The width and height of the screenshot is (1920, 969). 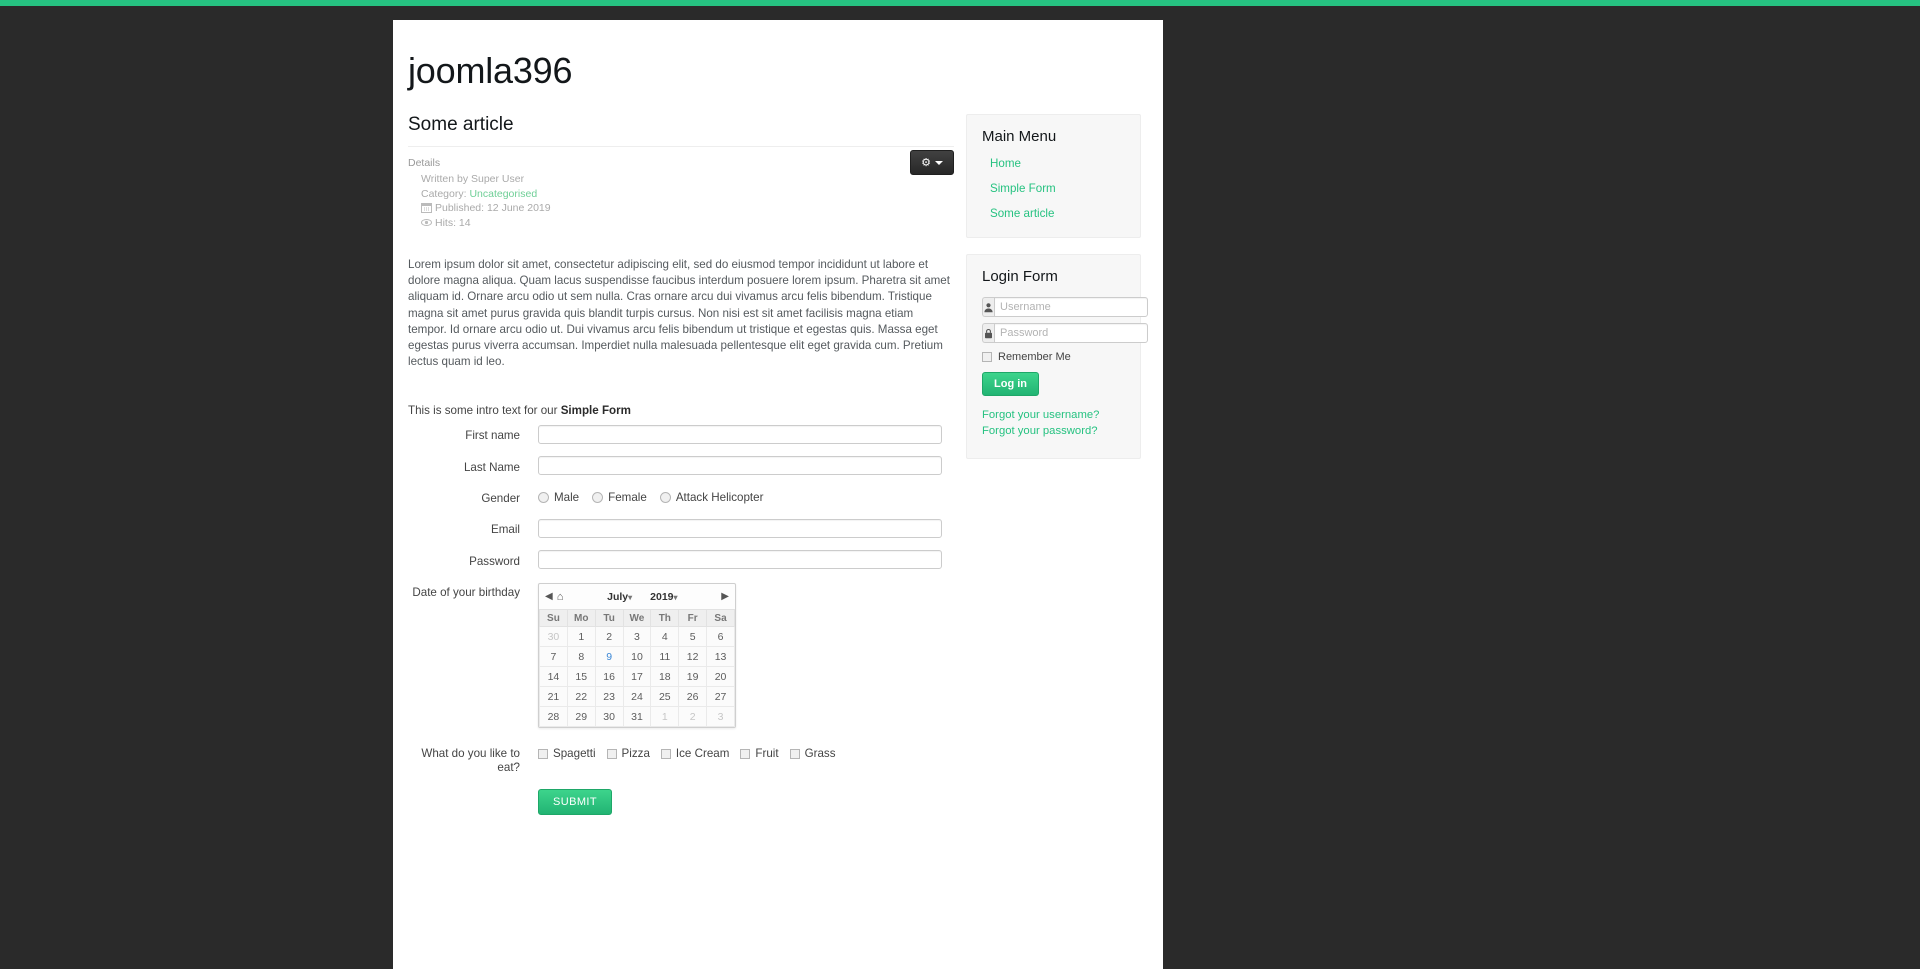 I want to click on main-menu-item: Simple Form, so click(x=1053, y=188).